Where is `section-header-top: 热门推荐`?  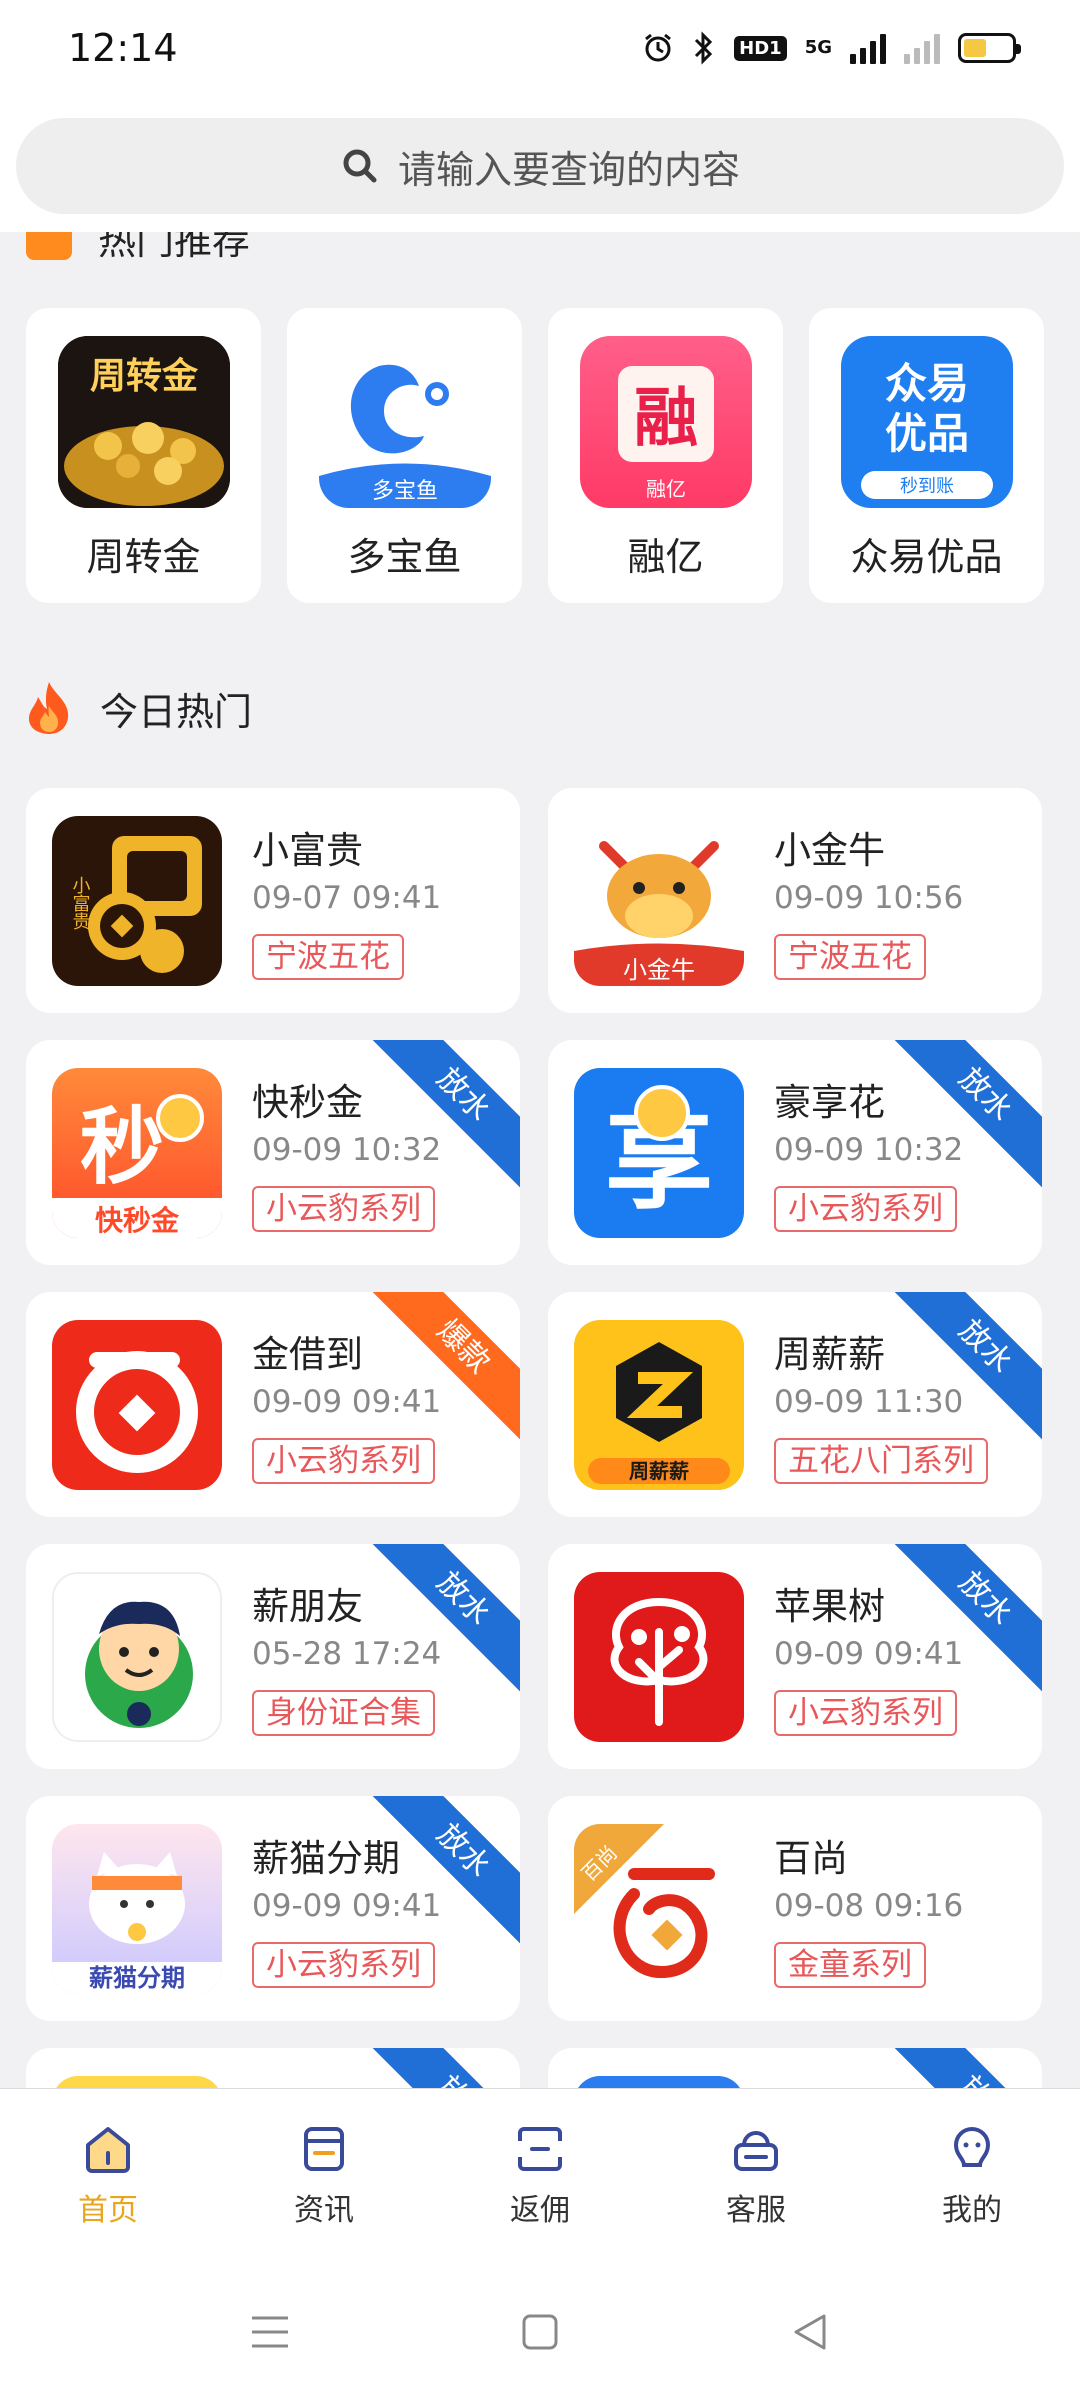
section-header-top: 热门推荐 is located at coordinates (540, 254).